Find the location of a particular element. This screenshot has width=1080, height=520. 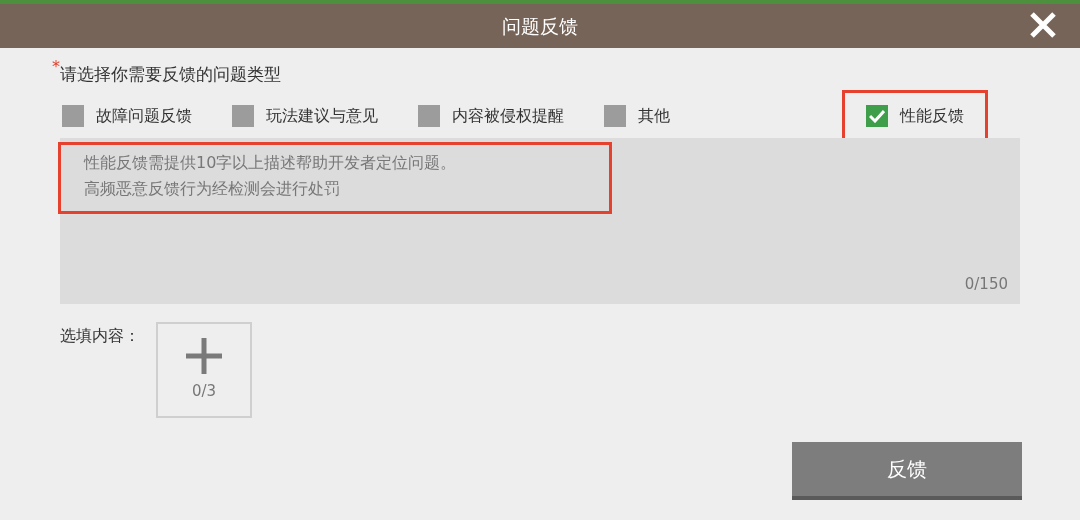

check-icon is located at coordinates (877, 115).